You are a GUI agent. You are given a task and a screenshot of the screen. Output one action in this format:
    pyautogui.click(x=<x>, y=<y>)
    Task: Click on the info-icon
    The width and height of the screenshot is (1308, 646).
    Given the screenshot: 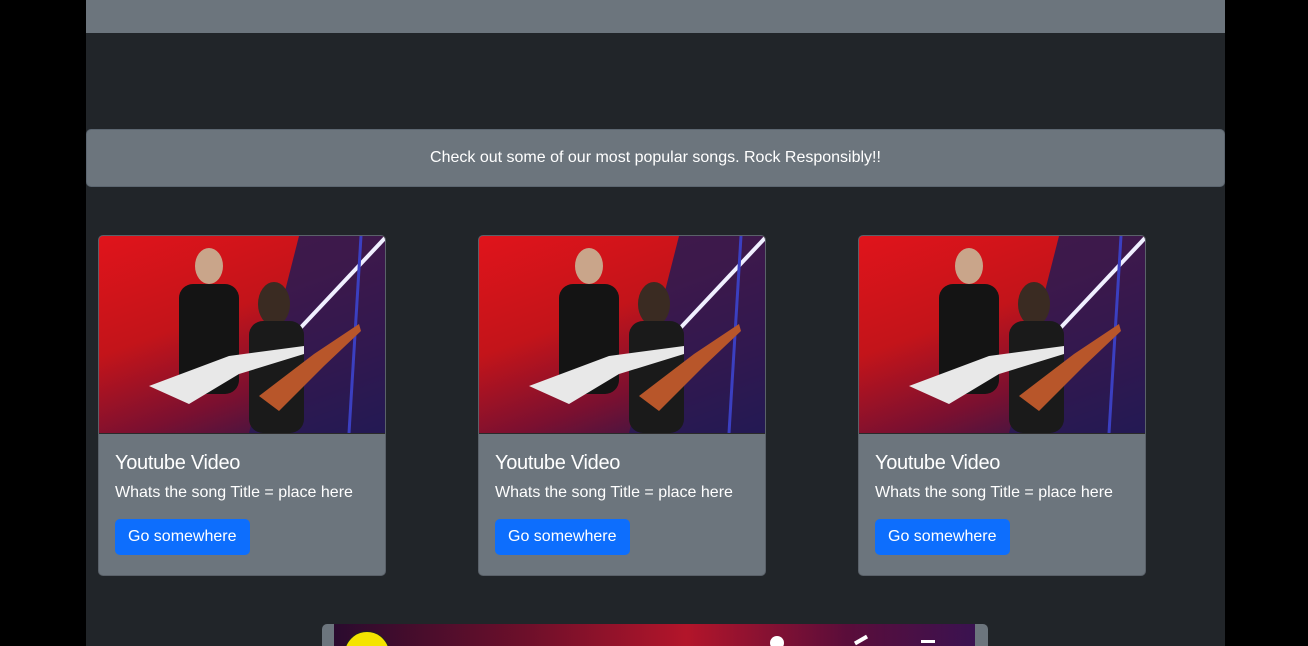 What is the action you would take?
    pyautogui.click(x=777, y=641)
    